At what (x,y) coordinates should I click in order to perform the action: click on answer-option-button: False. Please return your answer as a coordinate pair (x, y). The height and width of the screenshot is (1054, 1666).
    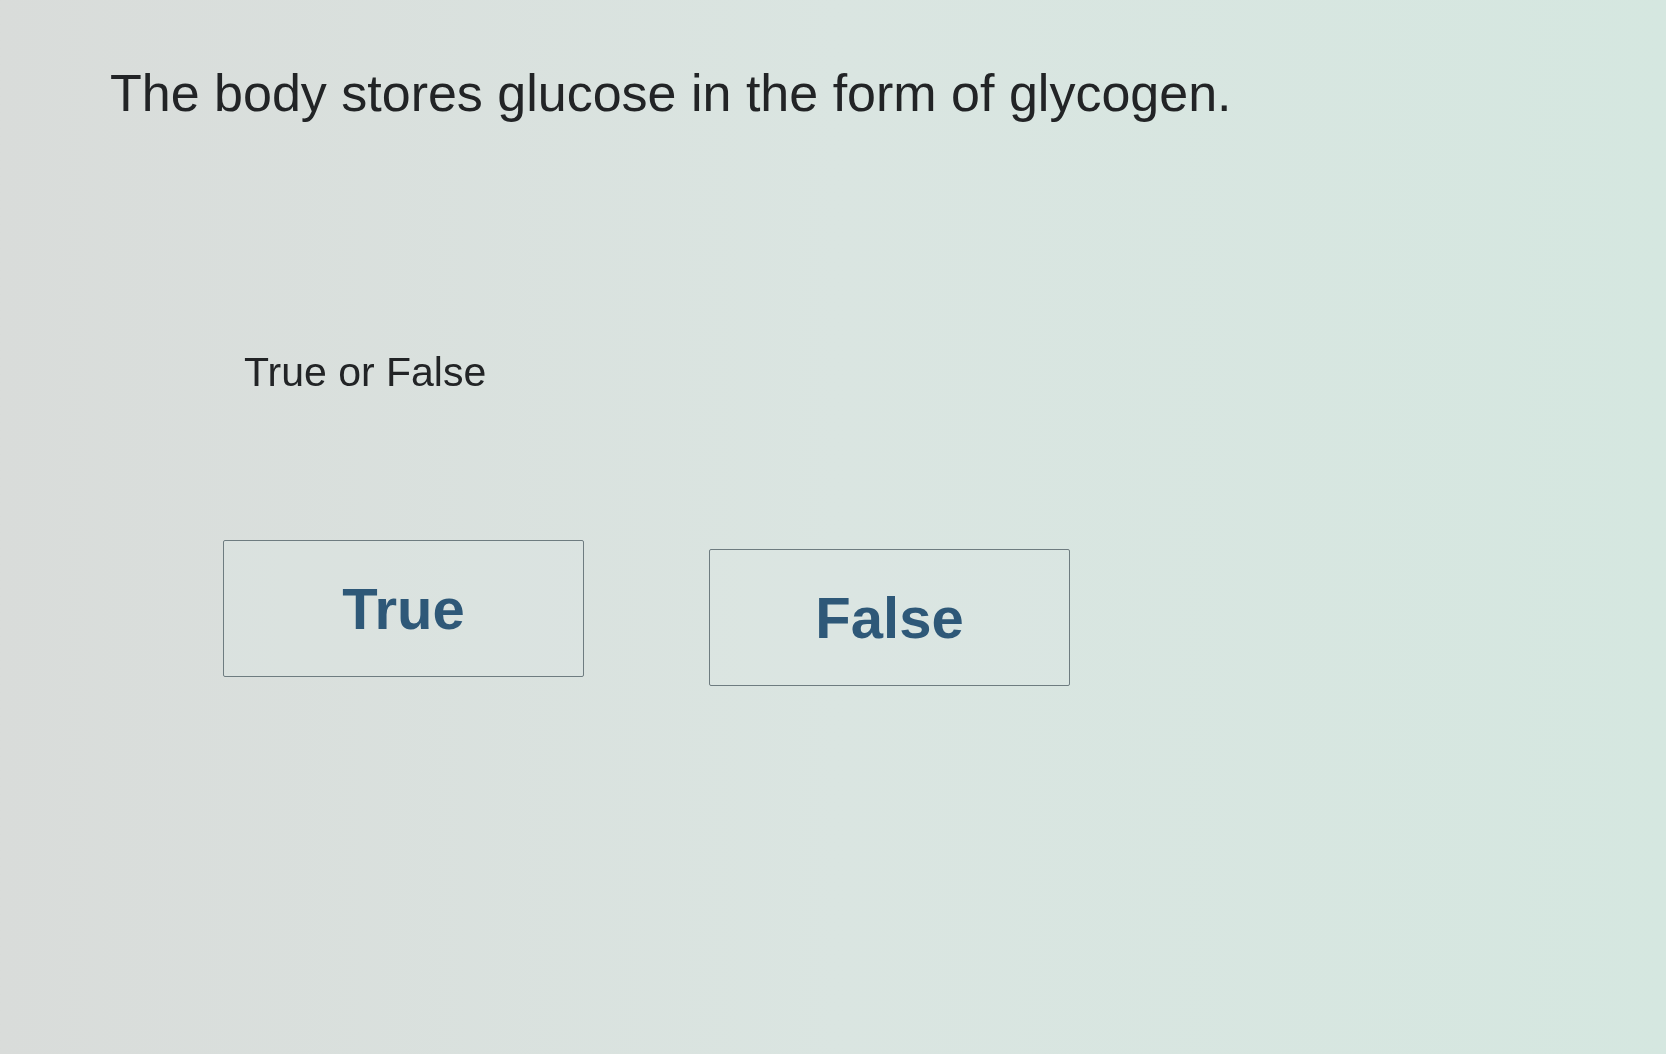
    Looking at the image, I should click on (889, 617).